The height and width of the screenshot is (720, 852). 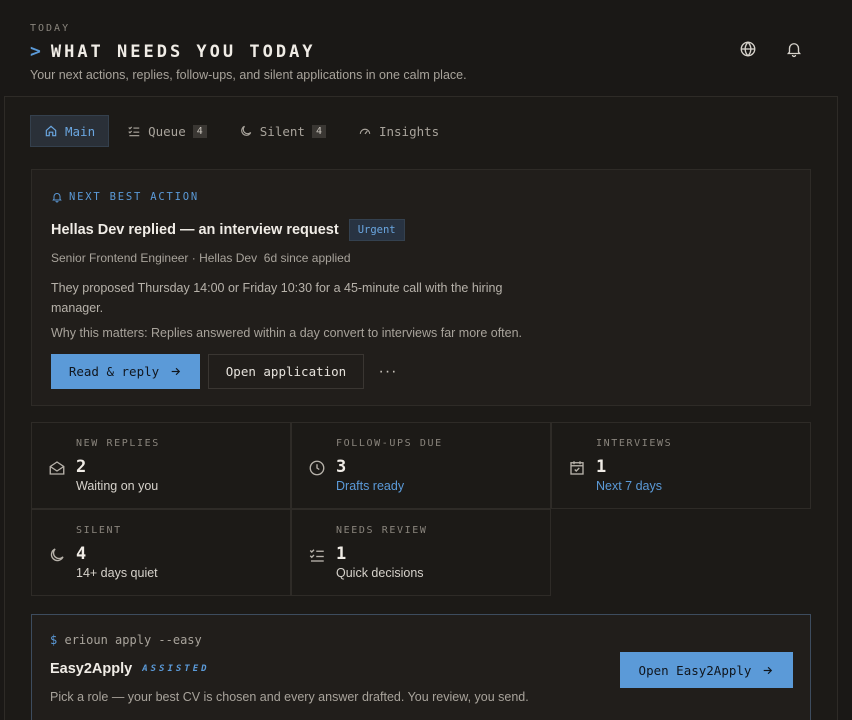 I want to click on stat-sub-link: Drafts ready, so click(x=370, y=486).